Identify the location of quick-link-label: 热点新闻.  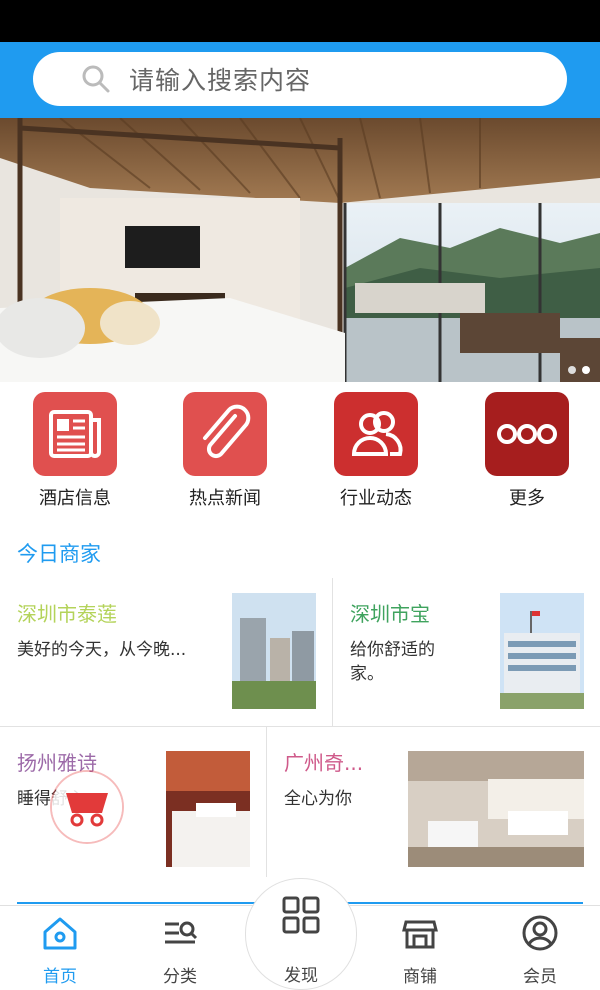
(225, 498).